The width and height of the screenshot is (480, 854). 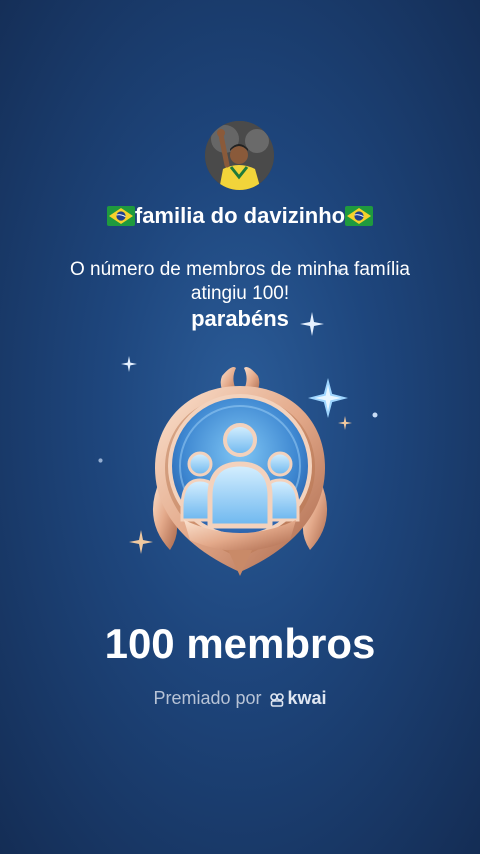 I want to click on family-name-text: familia do davizinho, so click(x=240, y=215).